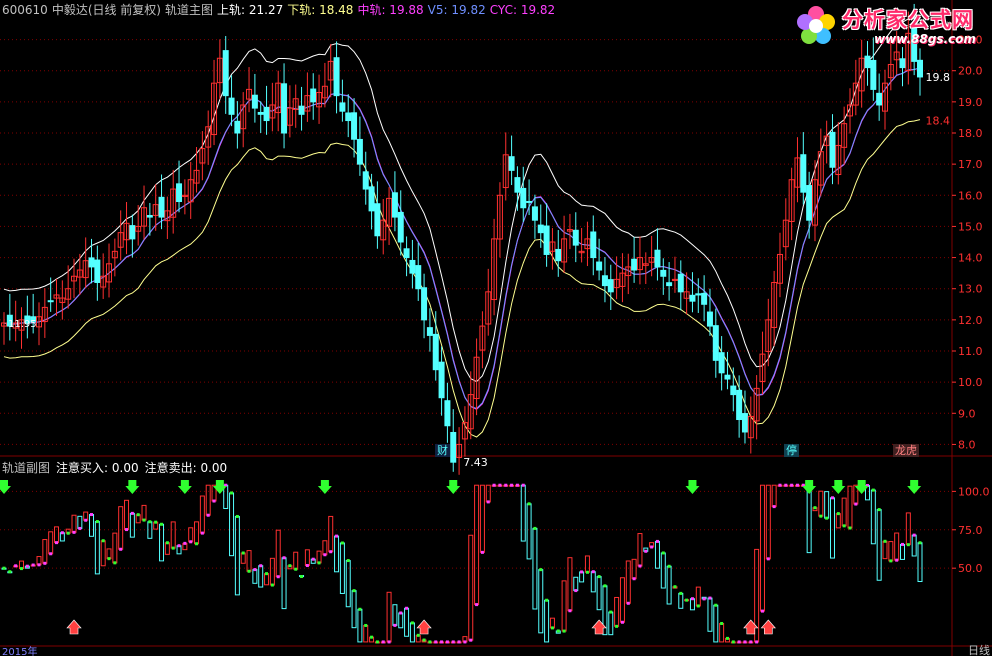 This screenshot has width=992, height=656. What do you see at coordinates (970, 258) in the screenshot?
I see `main-tick-label: 14.0` at bounding box center [970, 258].